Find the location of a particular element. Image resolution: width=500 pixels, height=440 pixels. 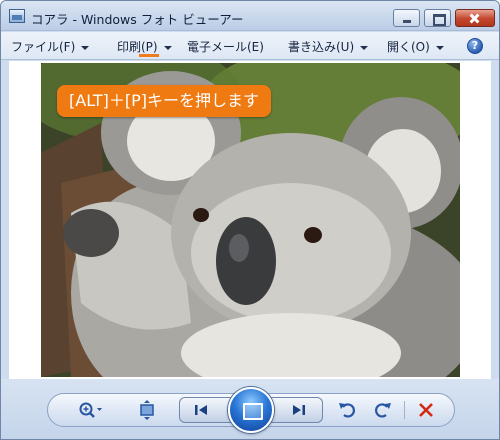

slideshow-icon is located at coordinates (251, 410).